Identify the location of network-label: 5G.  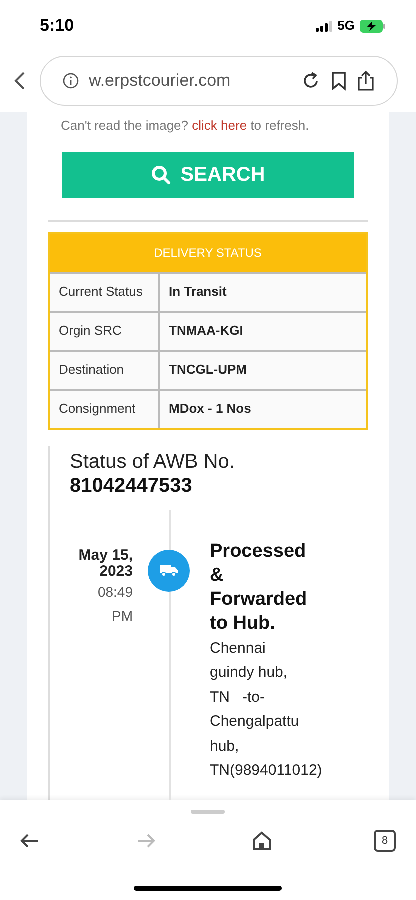
(346, 26).